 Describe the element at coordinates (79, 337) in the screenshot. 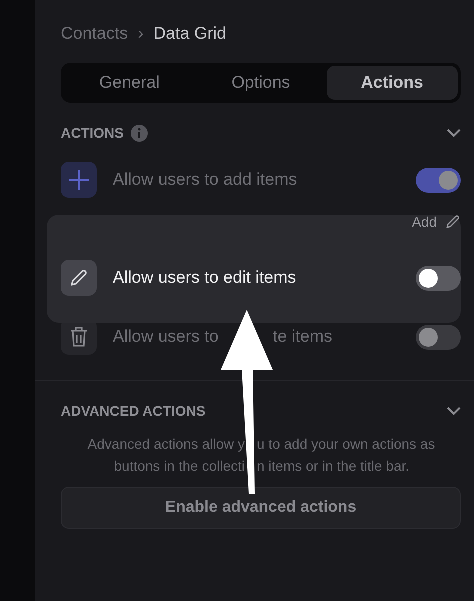

I see `trash-icon` at that location.